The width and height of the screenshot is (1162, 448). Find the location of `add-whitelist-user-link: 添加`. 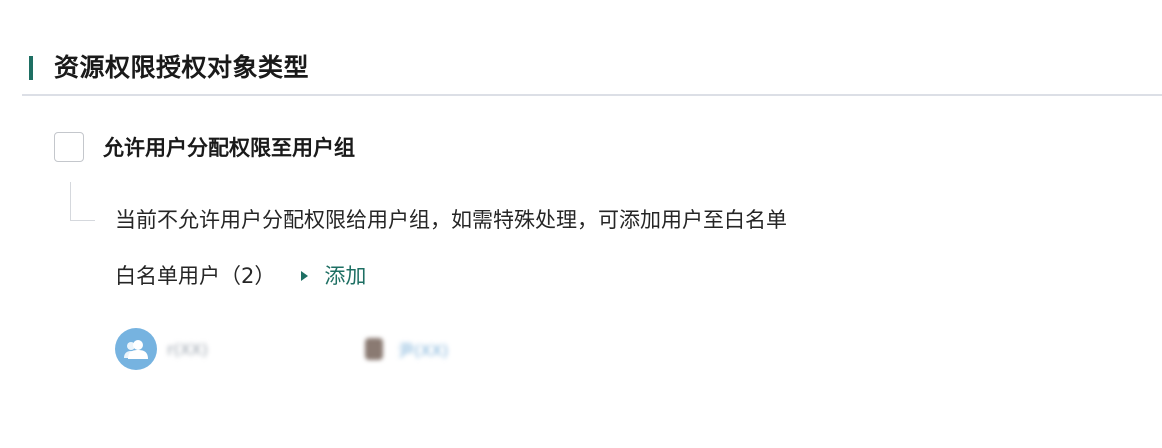

add-whitelist-user-link: 添加 is located at coordinates (333, 276).